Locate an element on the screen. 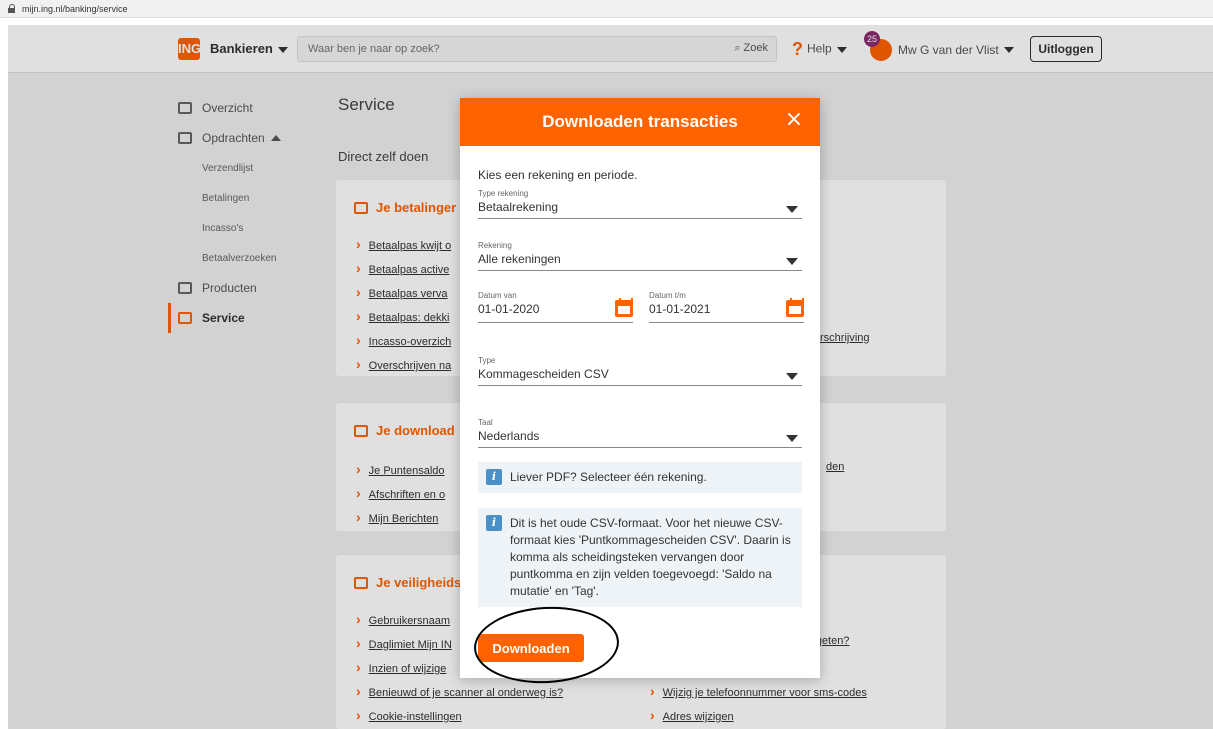 This screenshot has width=1213, height=729. type-select: Type Kommagescheiden CSV is located at coordinates (640, 371).